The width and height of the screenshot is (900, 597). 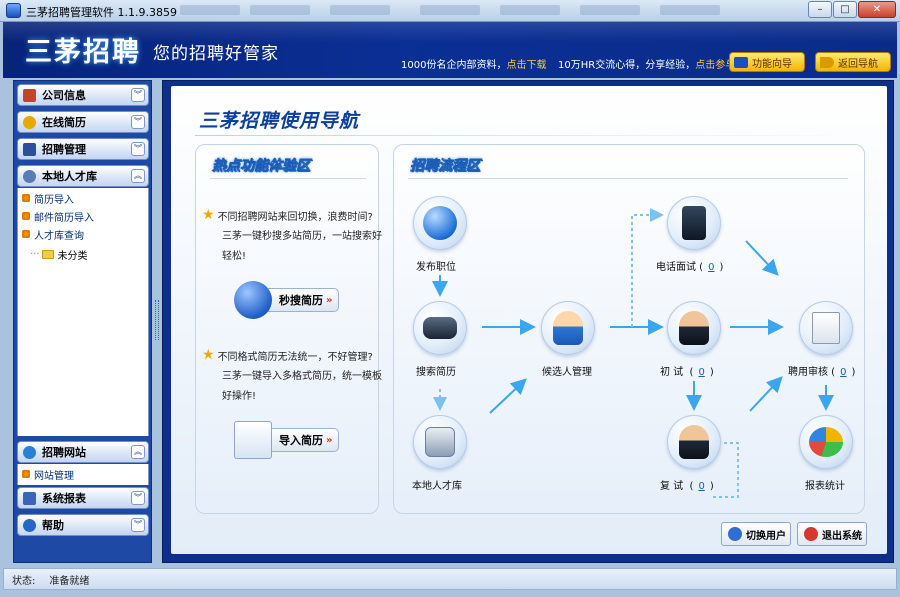 What do you see at coordinates (279, 121) in the screenshot?
I see `page-title: 三茅招聘使用导航` at bounding box center [279, 121].